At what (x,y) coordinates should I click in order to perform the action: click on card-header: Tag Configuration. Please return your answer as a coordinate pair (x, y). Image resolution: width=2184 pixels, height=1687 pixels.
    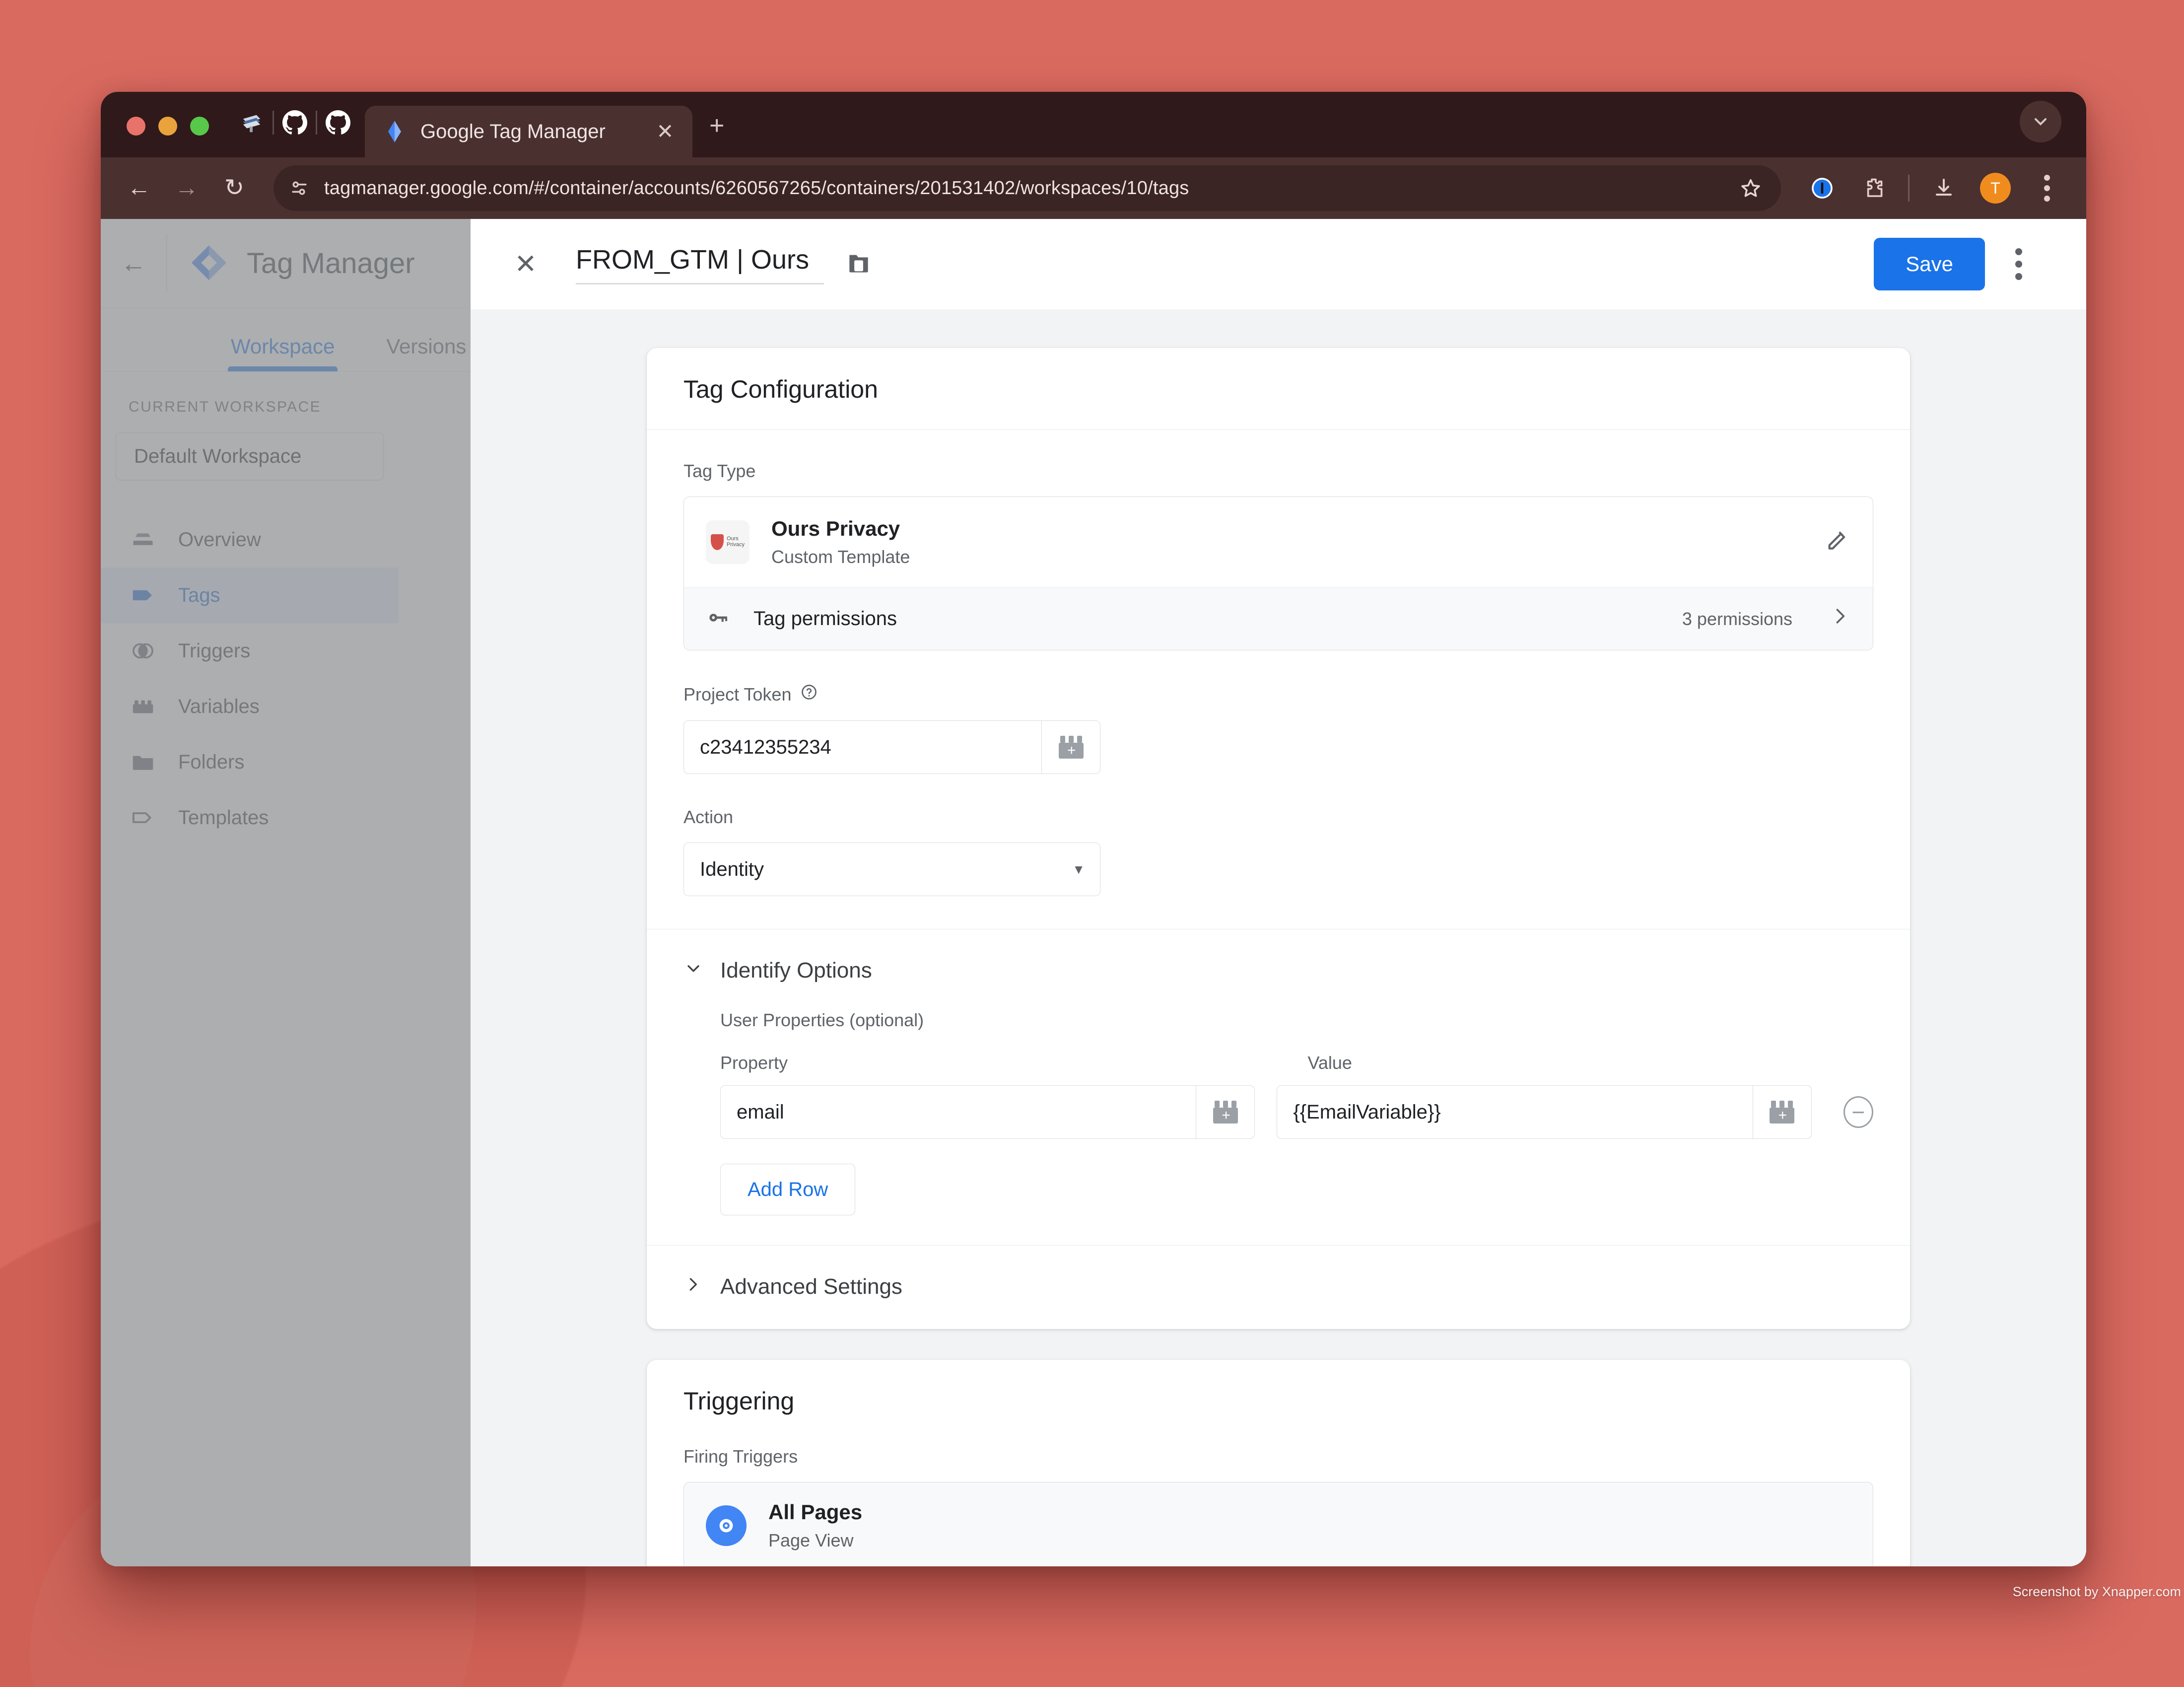
    Looking at the image, I should click on (1278, 389).